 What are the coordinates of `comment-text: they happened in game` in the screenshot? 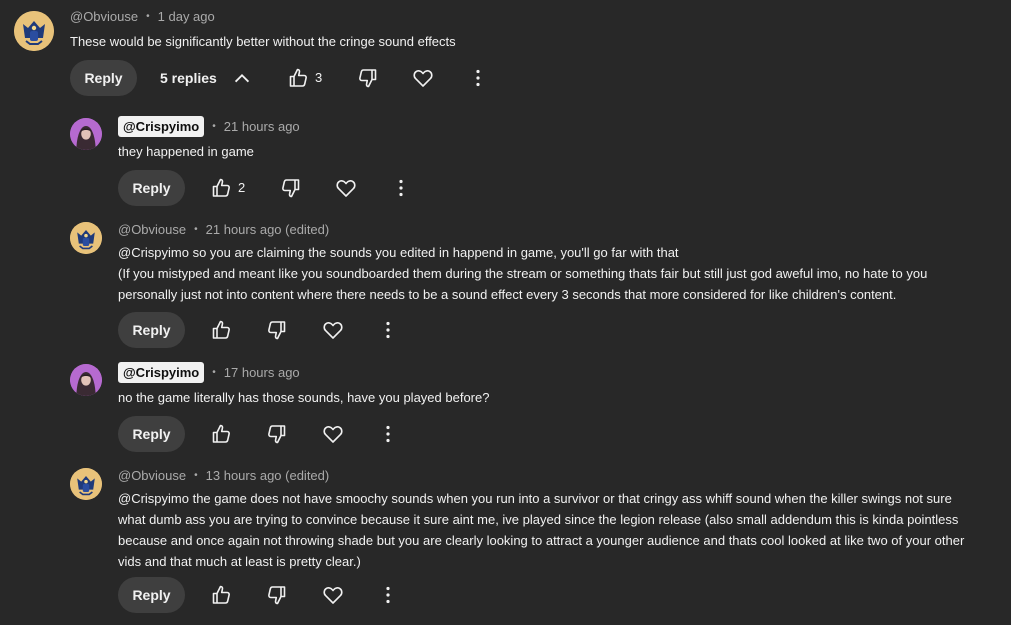 It's located at (186, 151).